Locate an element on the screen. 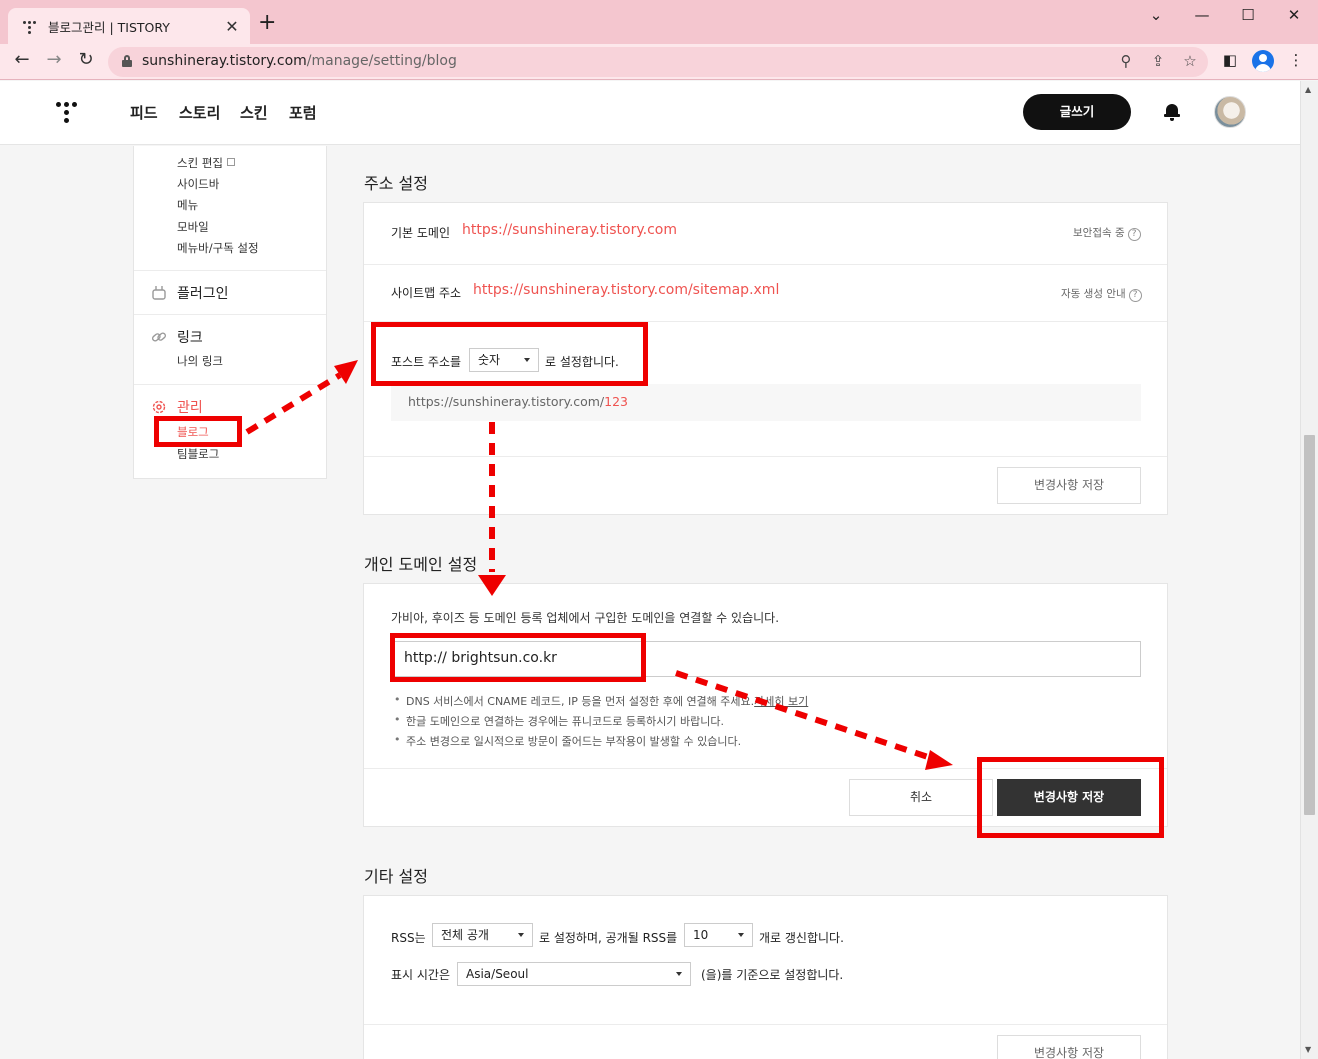 This screenshot has height=1059, width=1318. address-save-button: 변경사항 저장 is located at coordinates (1069, 485).